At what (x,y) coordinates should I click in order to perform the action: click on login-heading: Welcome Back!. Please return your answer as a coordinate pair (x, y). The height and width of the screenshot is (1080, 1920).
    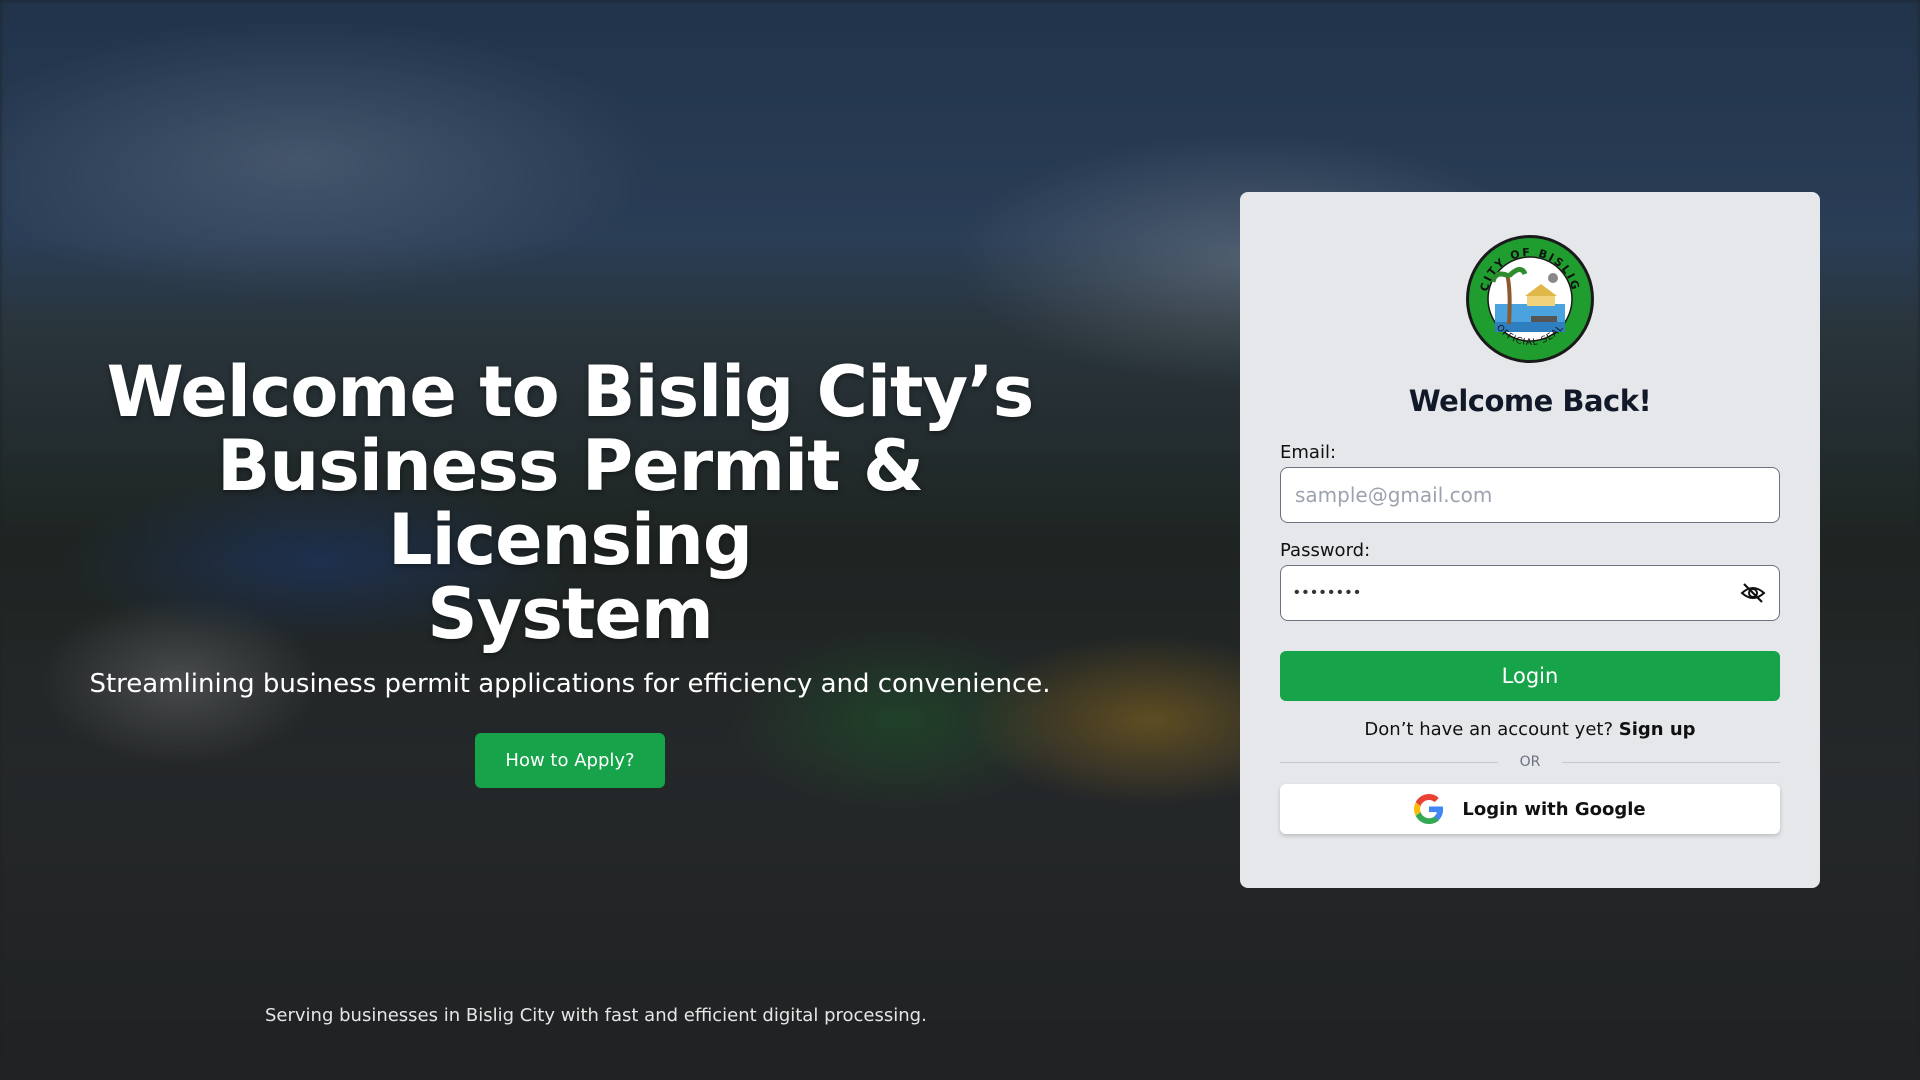
    Looking at the image, I should click on (1530, 401).